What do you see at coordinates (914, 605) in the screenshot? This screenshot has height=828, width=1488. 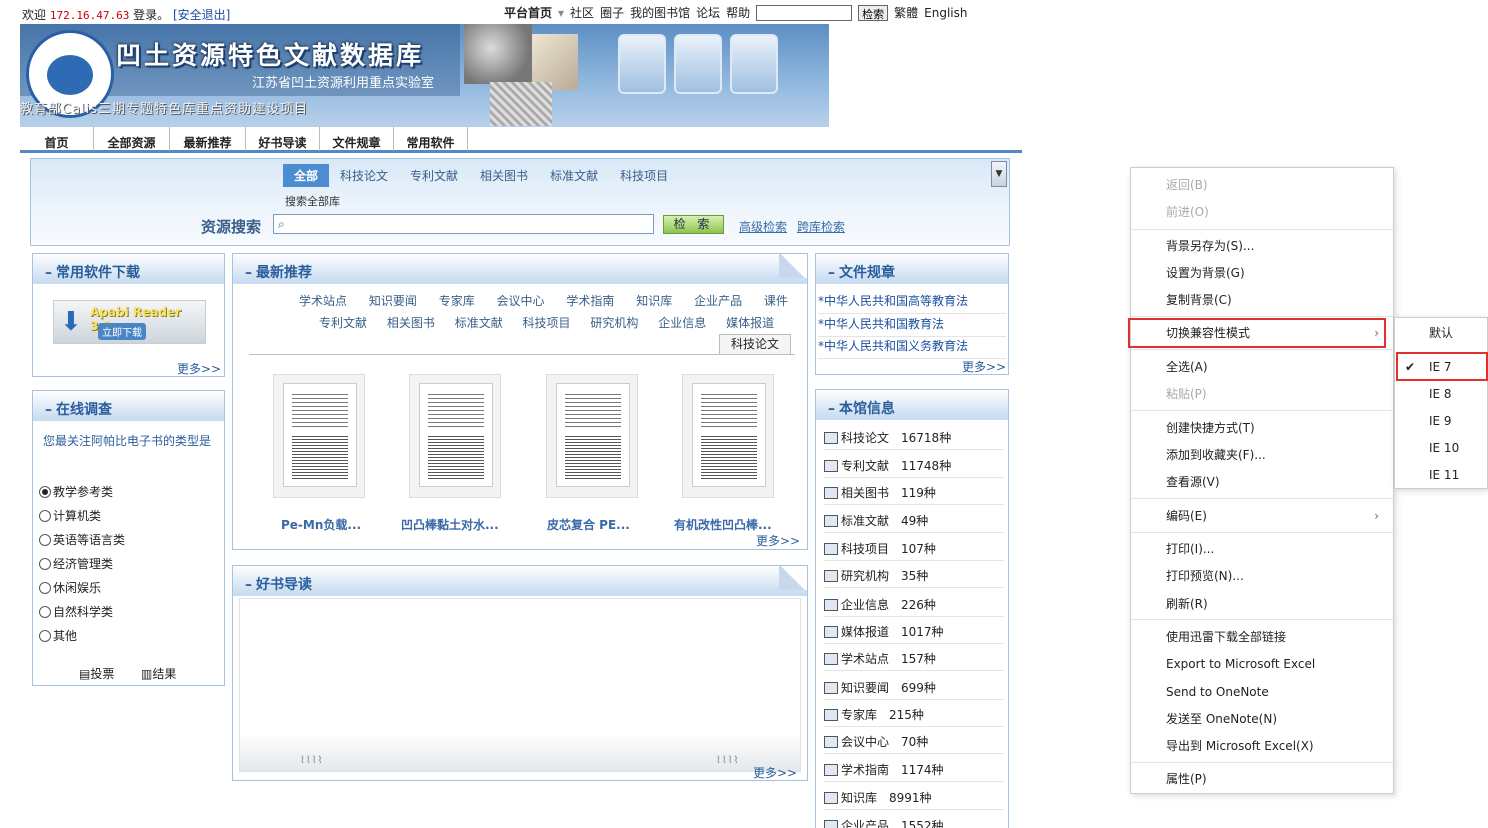 I see `info-row: 企业信息 226种` at bounding box center [914, 605].